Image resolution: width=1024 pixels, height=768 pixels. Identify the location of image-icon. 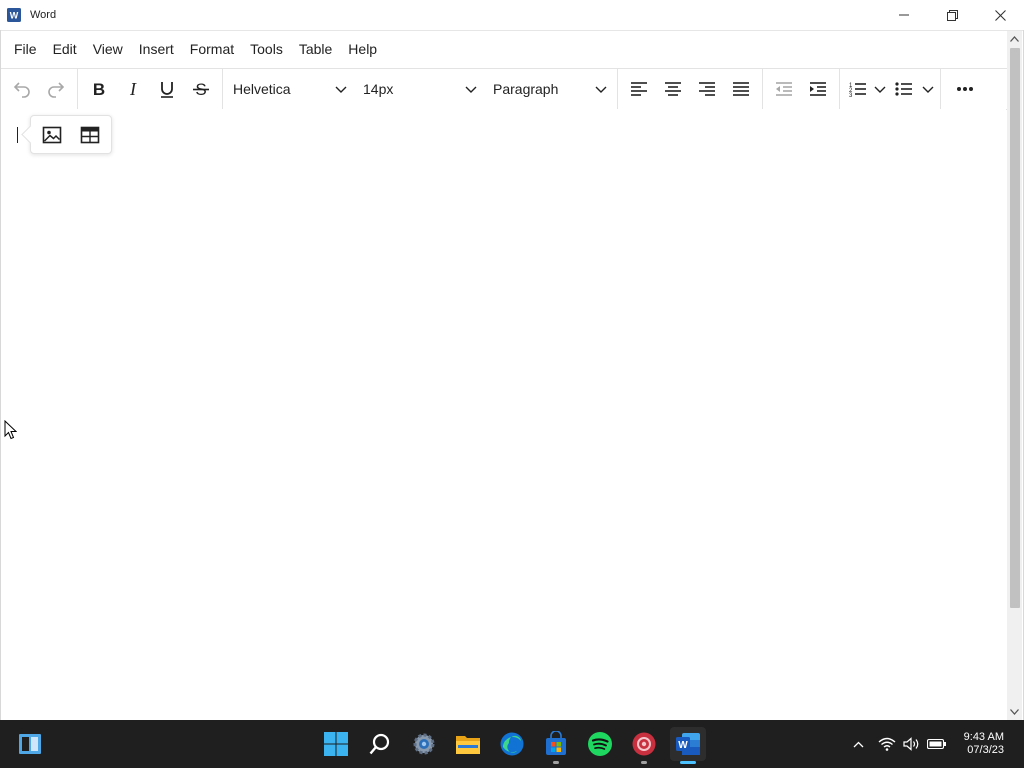
(52, 134).